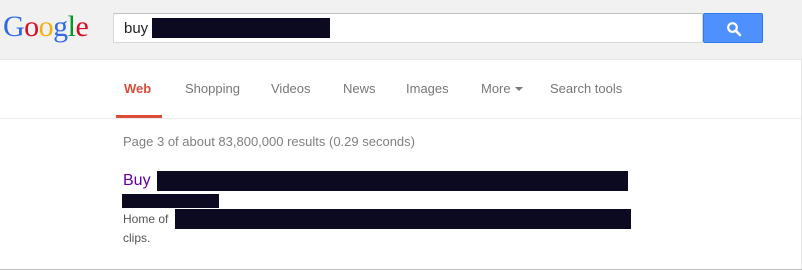  I want to click on logo-letter: g, so click(60, 26).